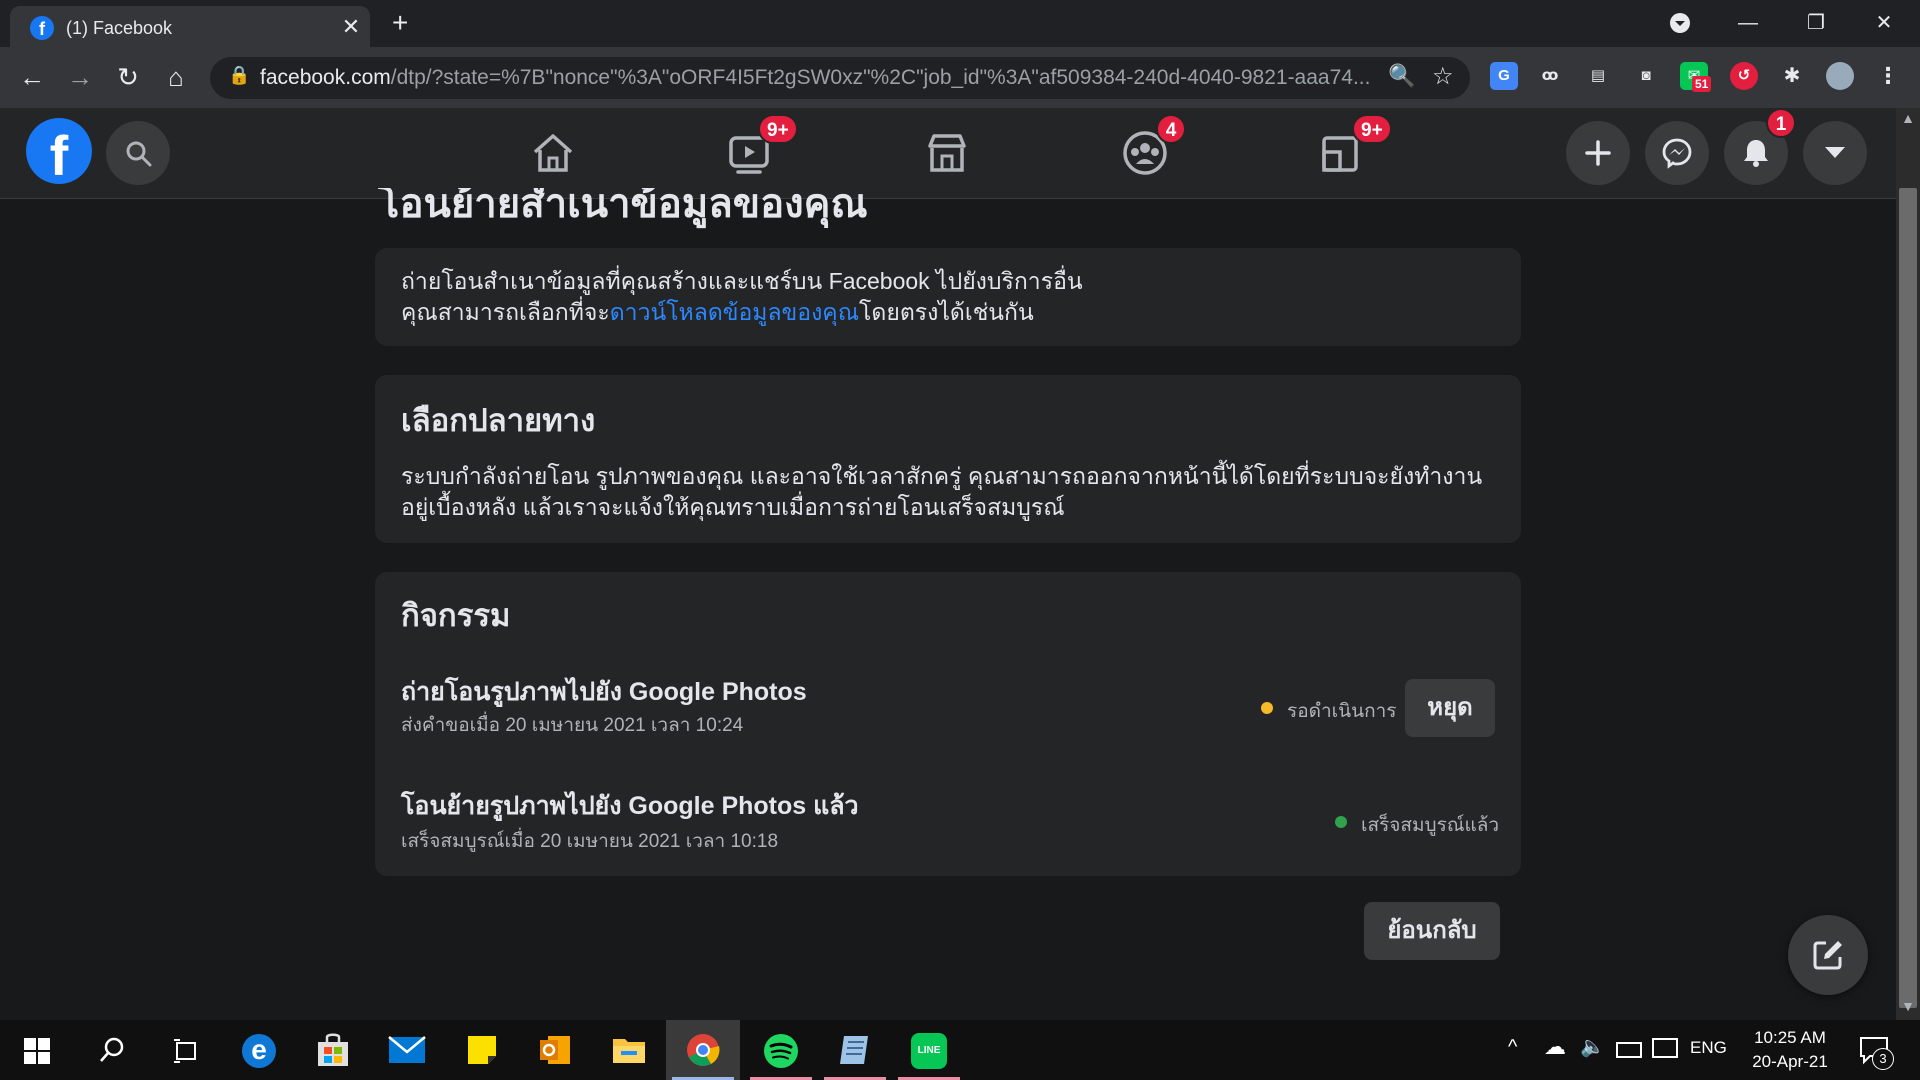 This screenshot has width=1920, height=1080. What do you see at coordinates (781, 1050) in the screenshot?
I see `taskbar-spotify` at bounding box center [781, 1050].